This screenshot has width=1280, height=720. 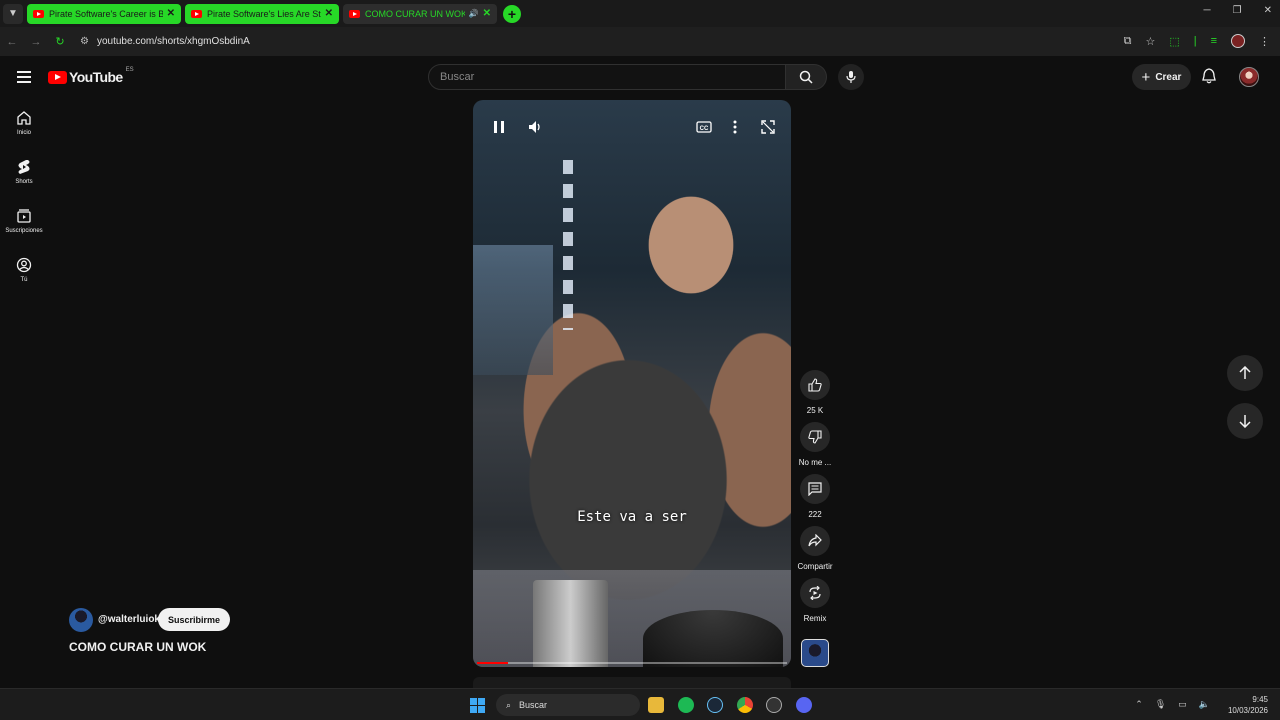 I want to click on sidebar-item-shorts: Shorts, so click(x=24, y=171).